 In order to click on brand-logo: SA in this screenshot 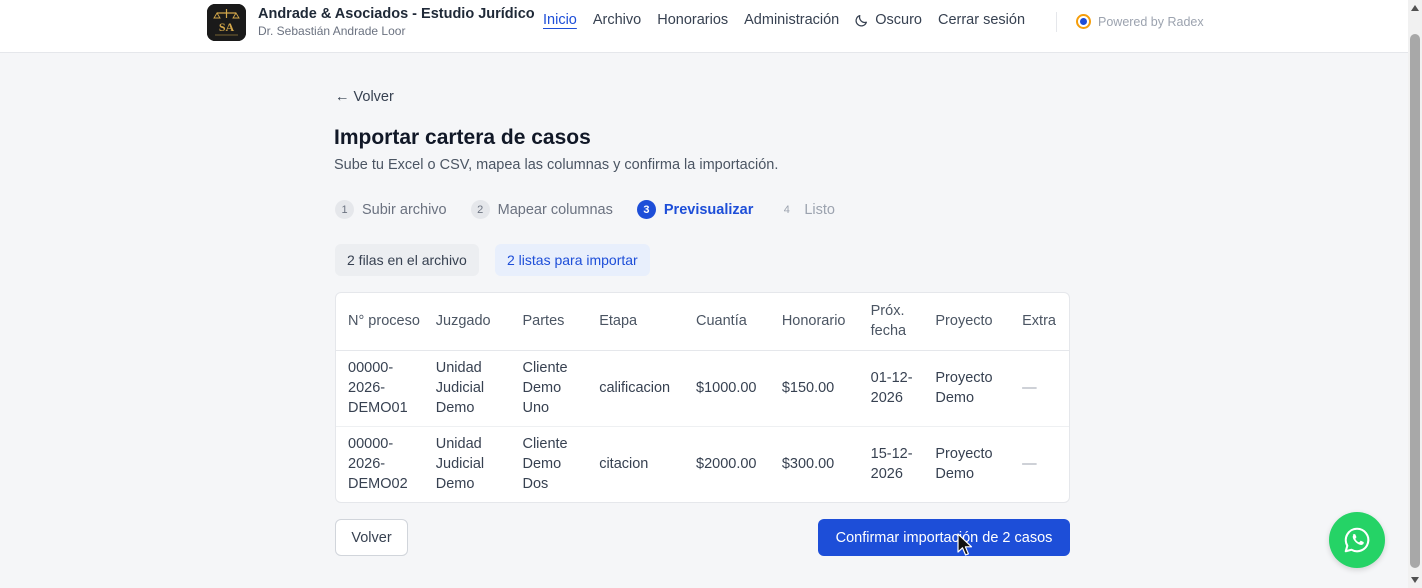, I will do `click(226, 22)`.